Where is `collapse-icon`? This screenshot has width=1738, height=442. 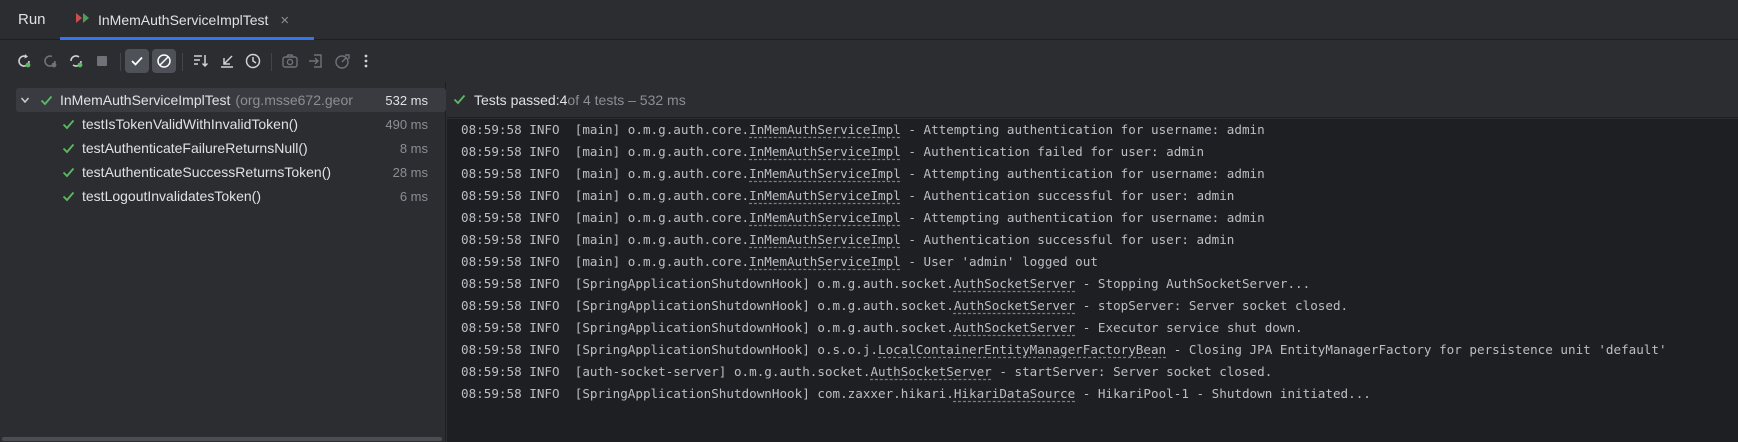 collapse-icon is located at coordinates (227, 61).